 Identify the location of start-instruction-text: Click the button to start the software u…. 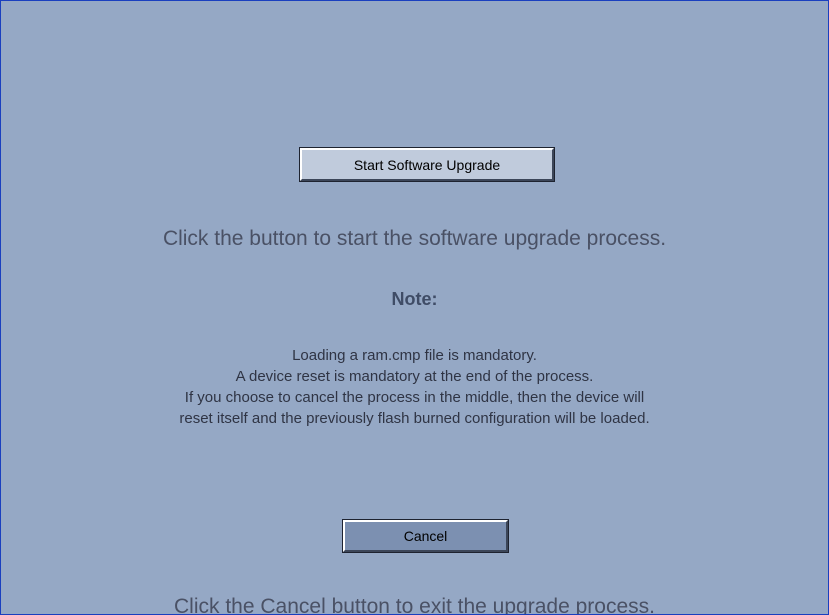
(414, 238).